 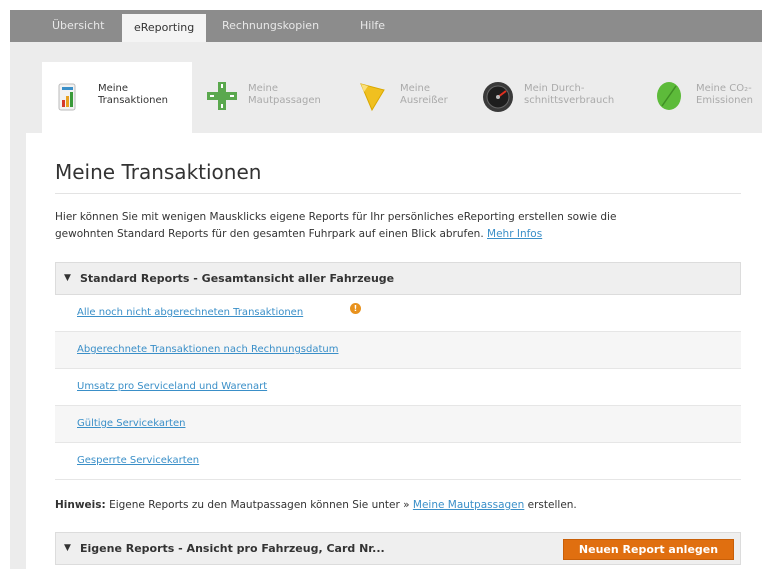 I want to click on icon-tab-label: Mein Durch- schnittsverbrauch, so click(x=569, y=94).